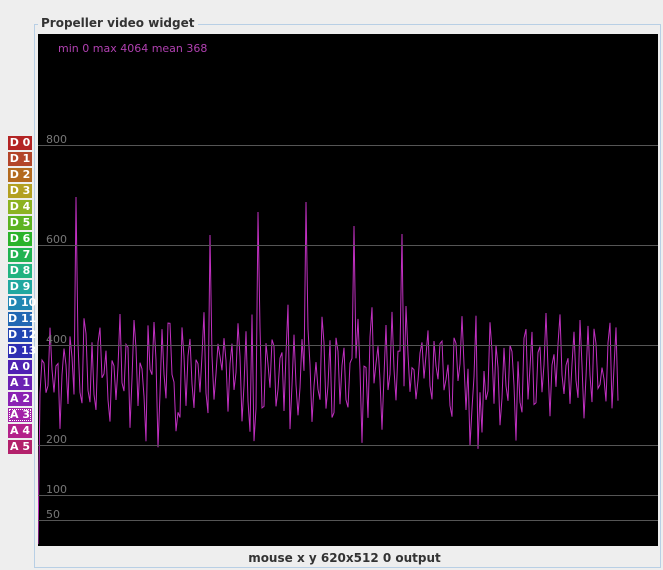 The image size is (663, 570). What do you see at coordinates (20, 271) in the screenshot?
I see `pin-button-d8: D 8` at bounding box center [20, 271].